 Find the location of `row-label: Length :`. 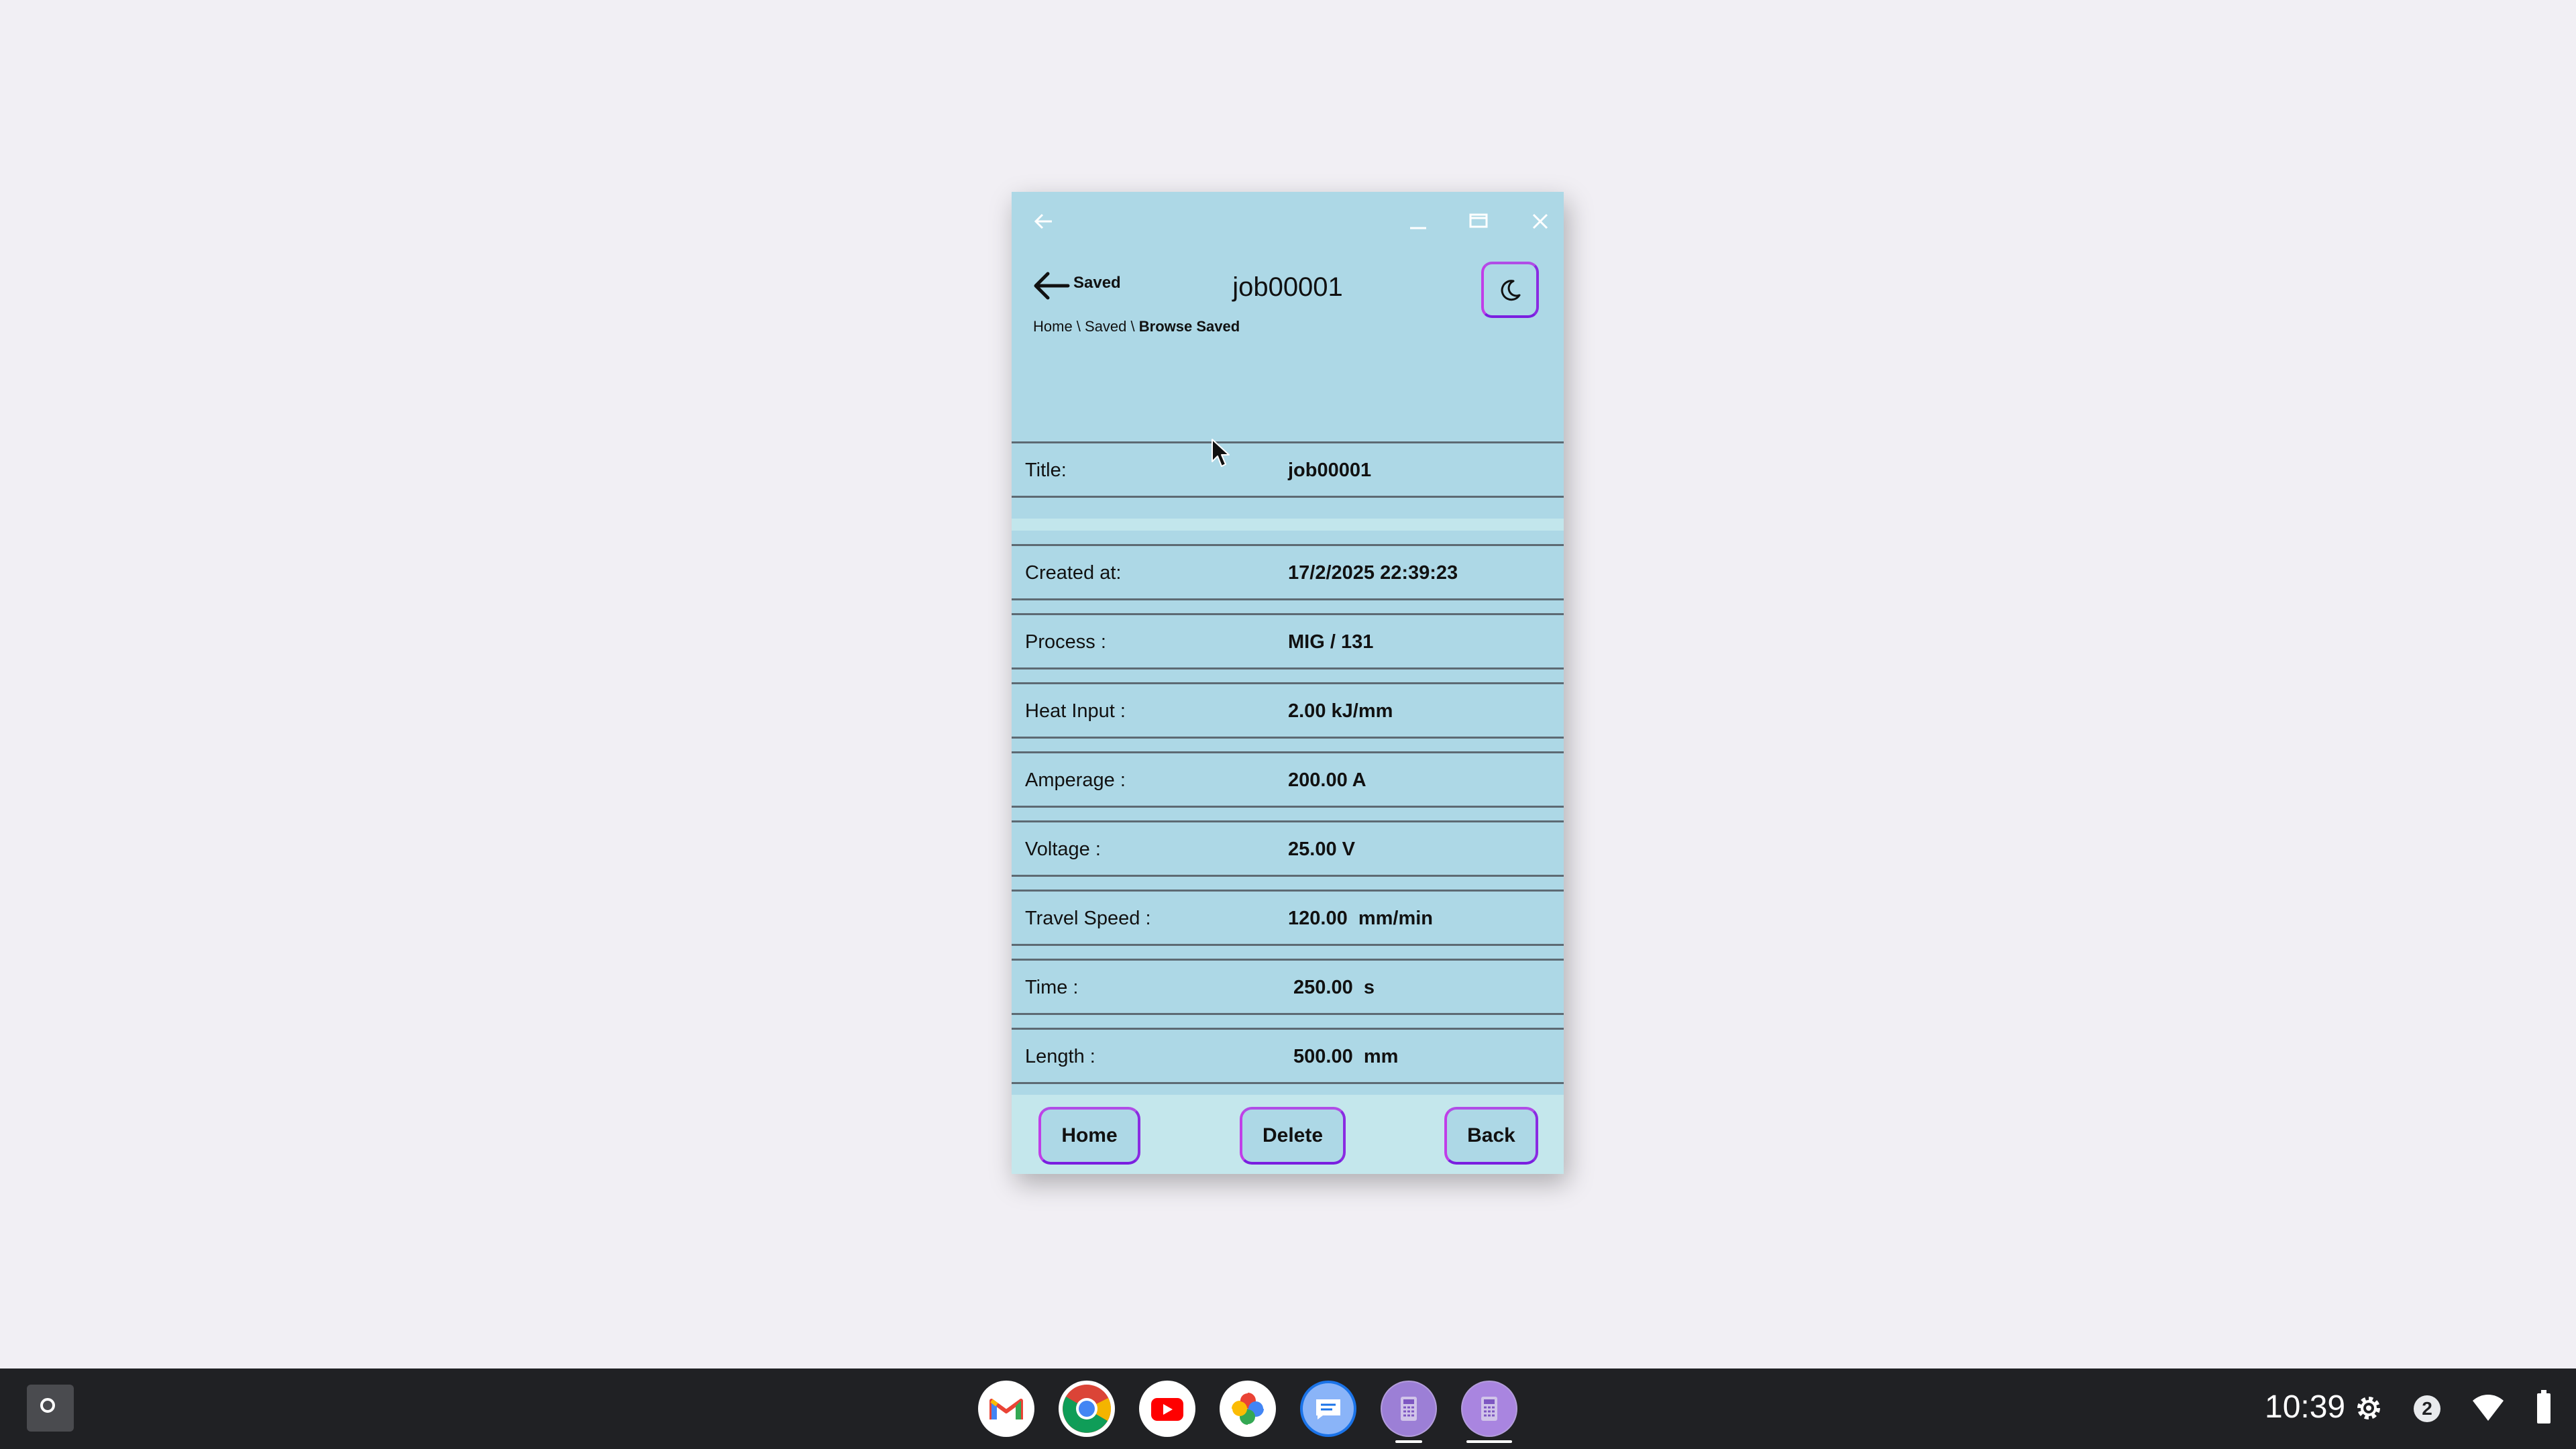

row-label: Length : is located at coordinates (1060, 1056).